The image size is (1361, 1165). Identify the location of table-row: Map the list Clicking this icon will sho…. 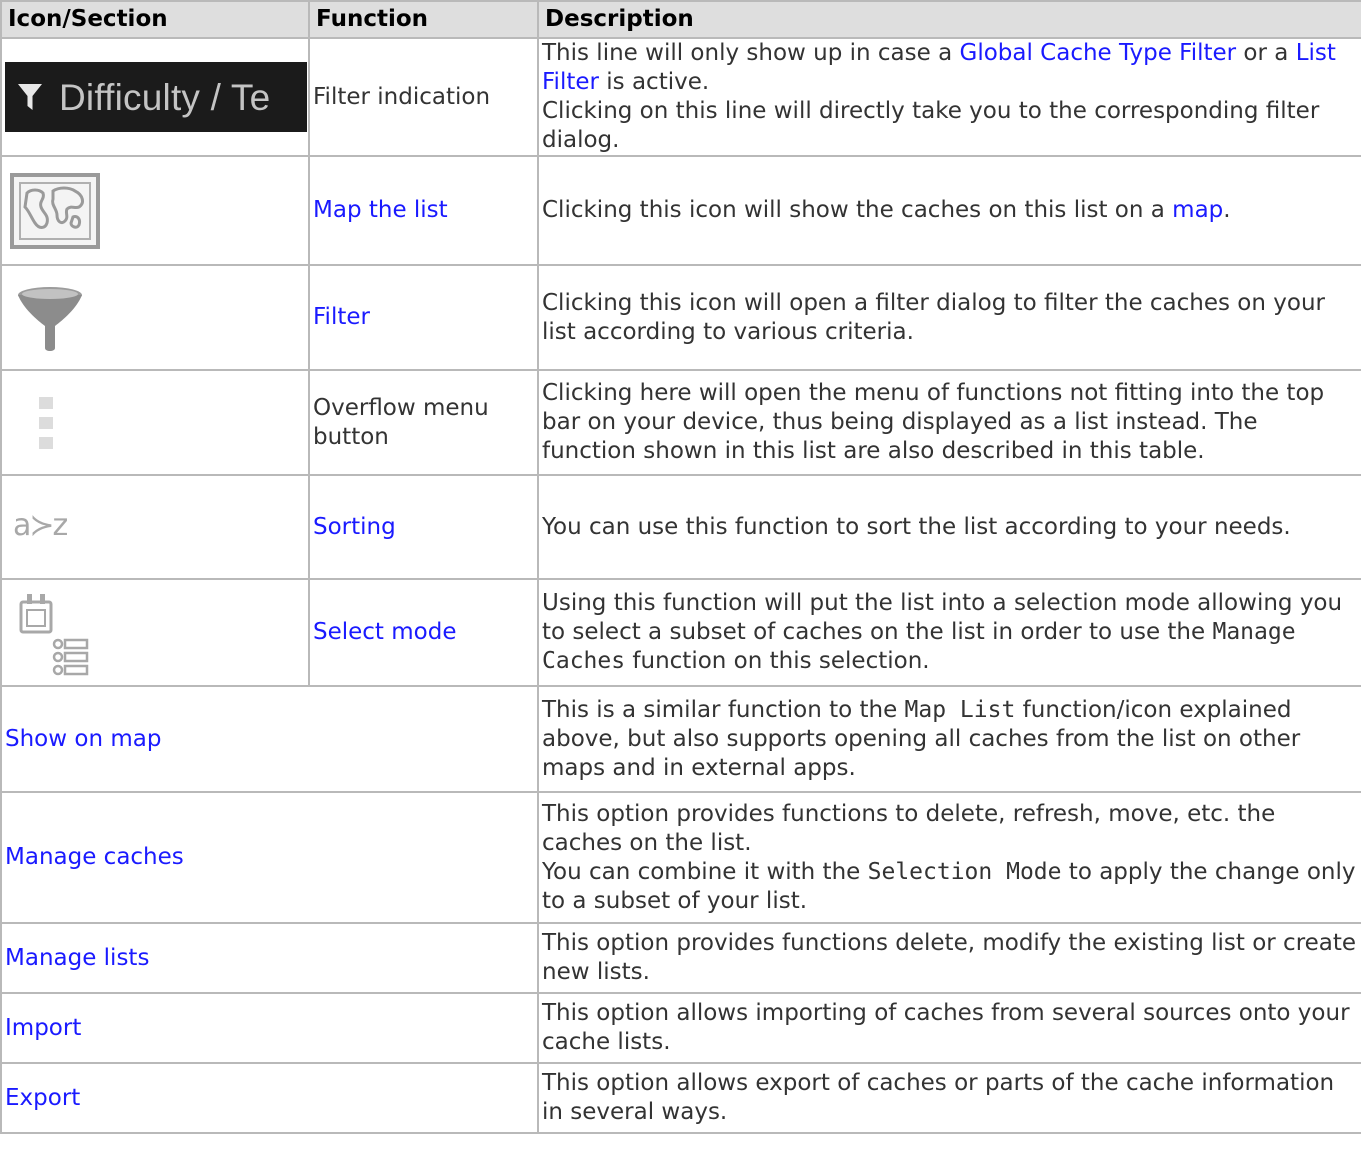
(680, 210).